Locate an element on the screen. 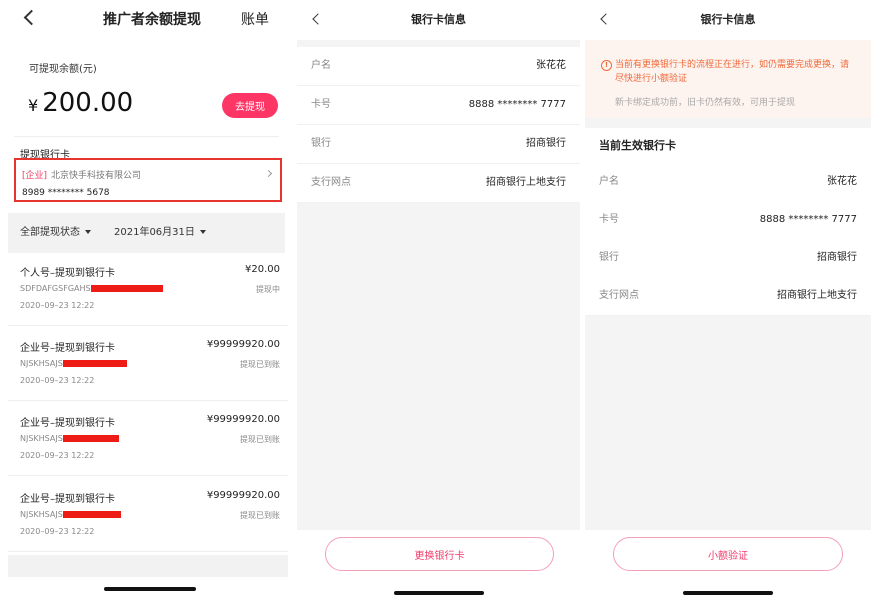  tx-title: 个人号–提现到银行卡 is located at coordinates (67, 273).